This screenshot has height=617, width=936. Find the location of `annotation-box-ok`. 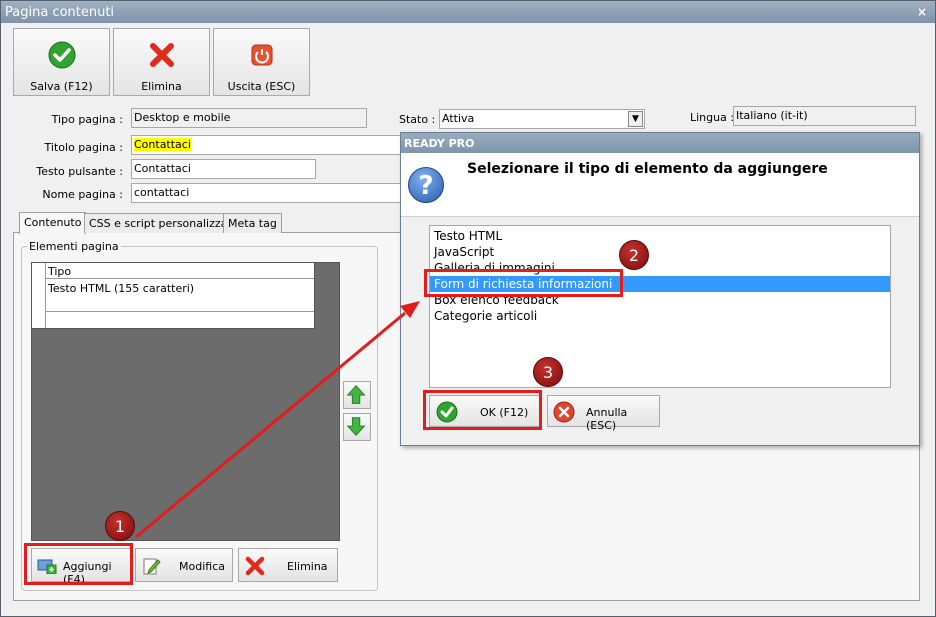

annotation-box-ok is located at coordinates (482, 410).